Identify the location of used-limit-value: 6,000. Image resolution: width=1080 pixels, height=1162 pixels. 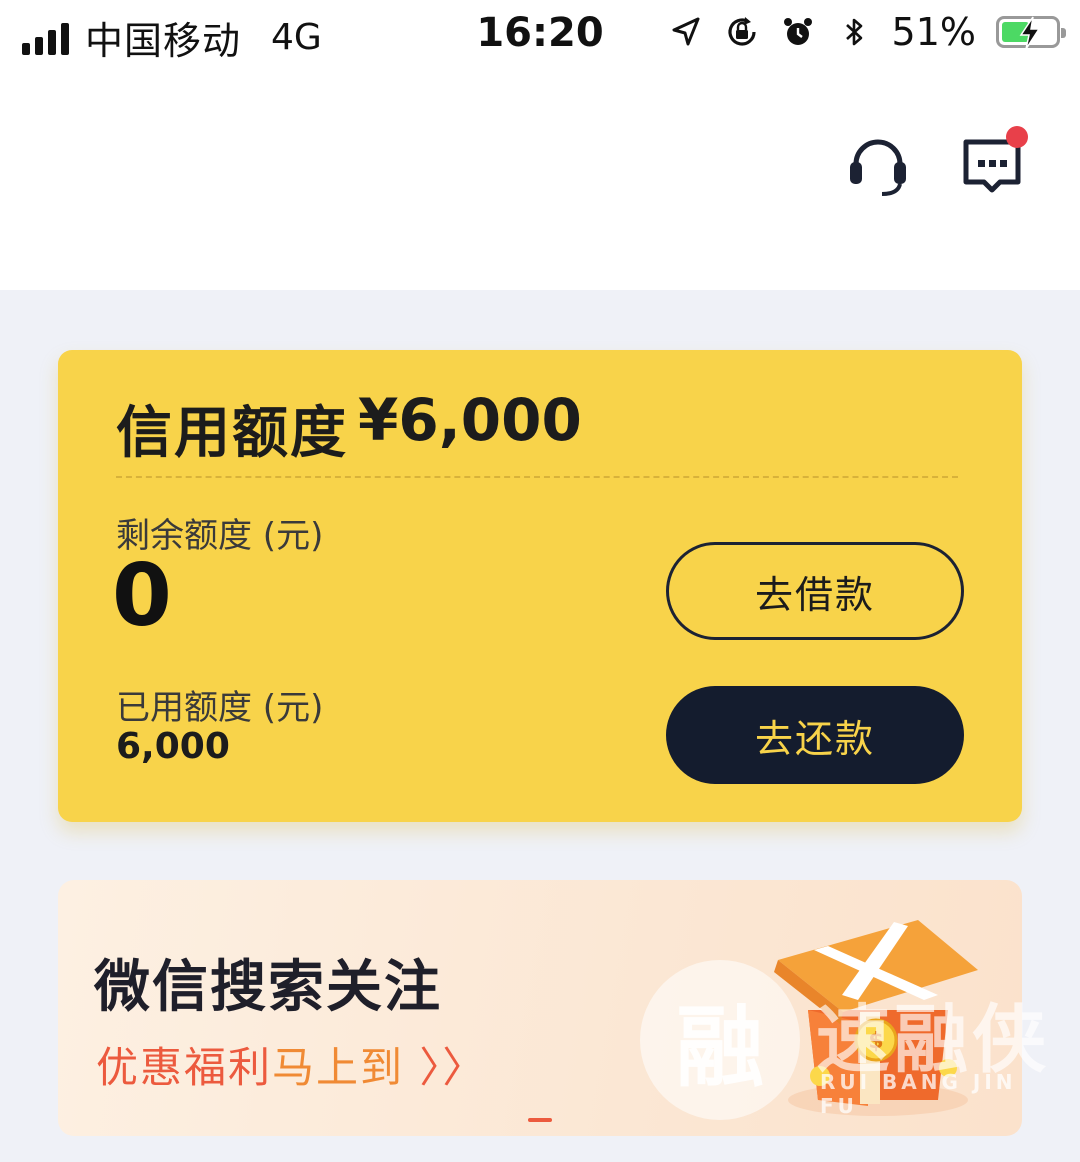
(173, 746).